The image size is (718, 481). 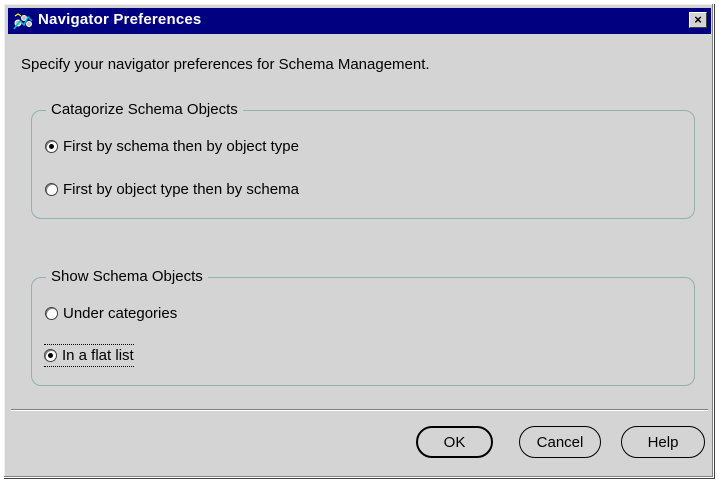 I want to click on radio-option-schema-then-type: First by schema then by object type, so click(x=172, y=146).